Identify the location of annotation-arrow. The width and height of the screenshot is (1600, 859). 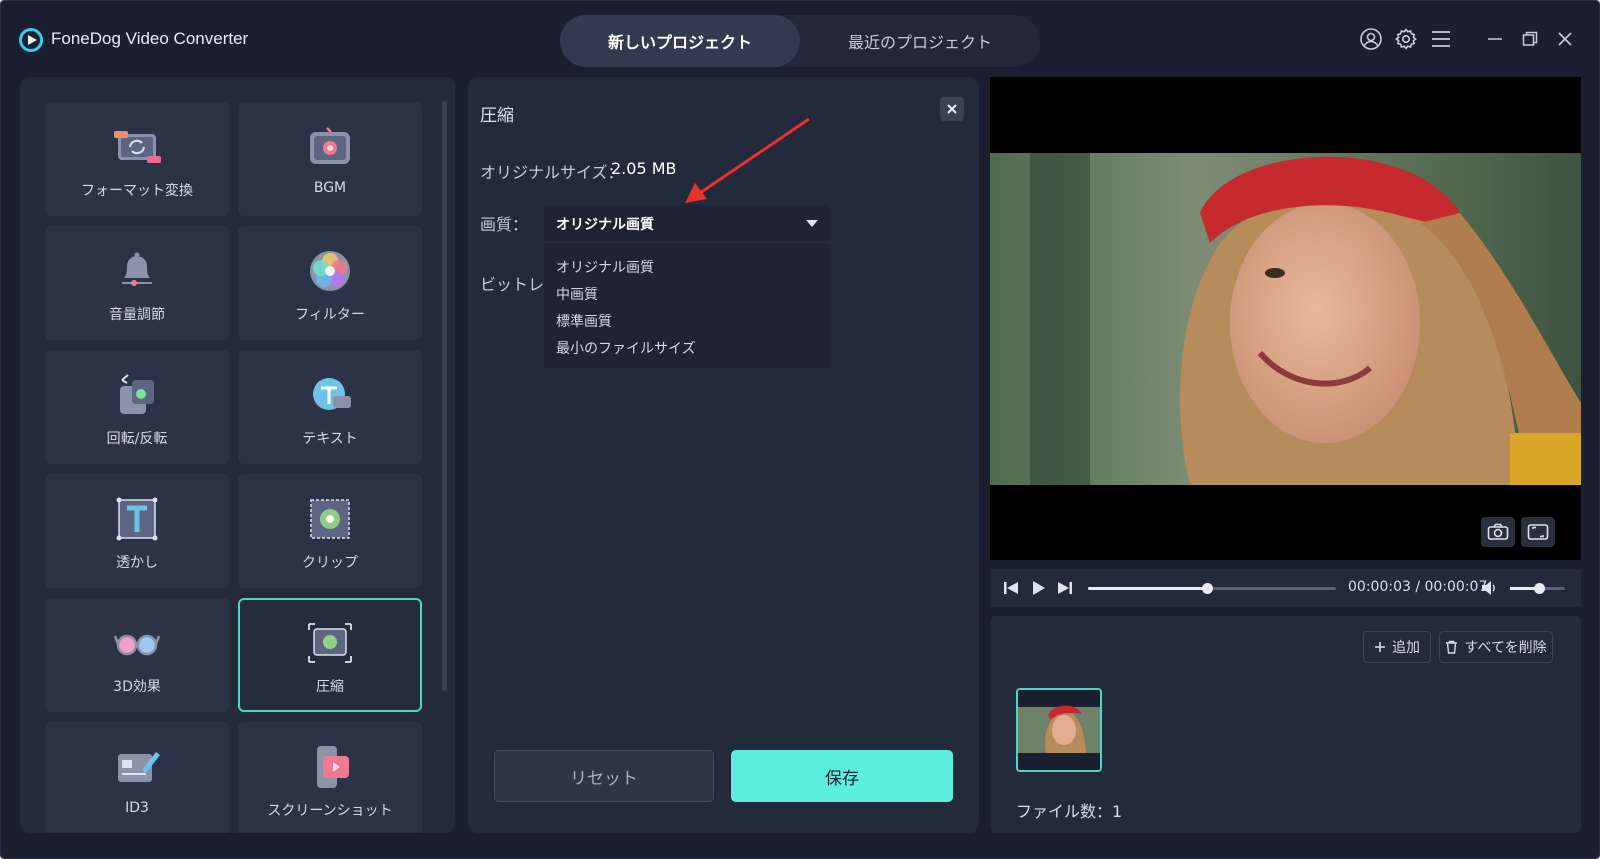
(747, 160).